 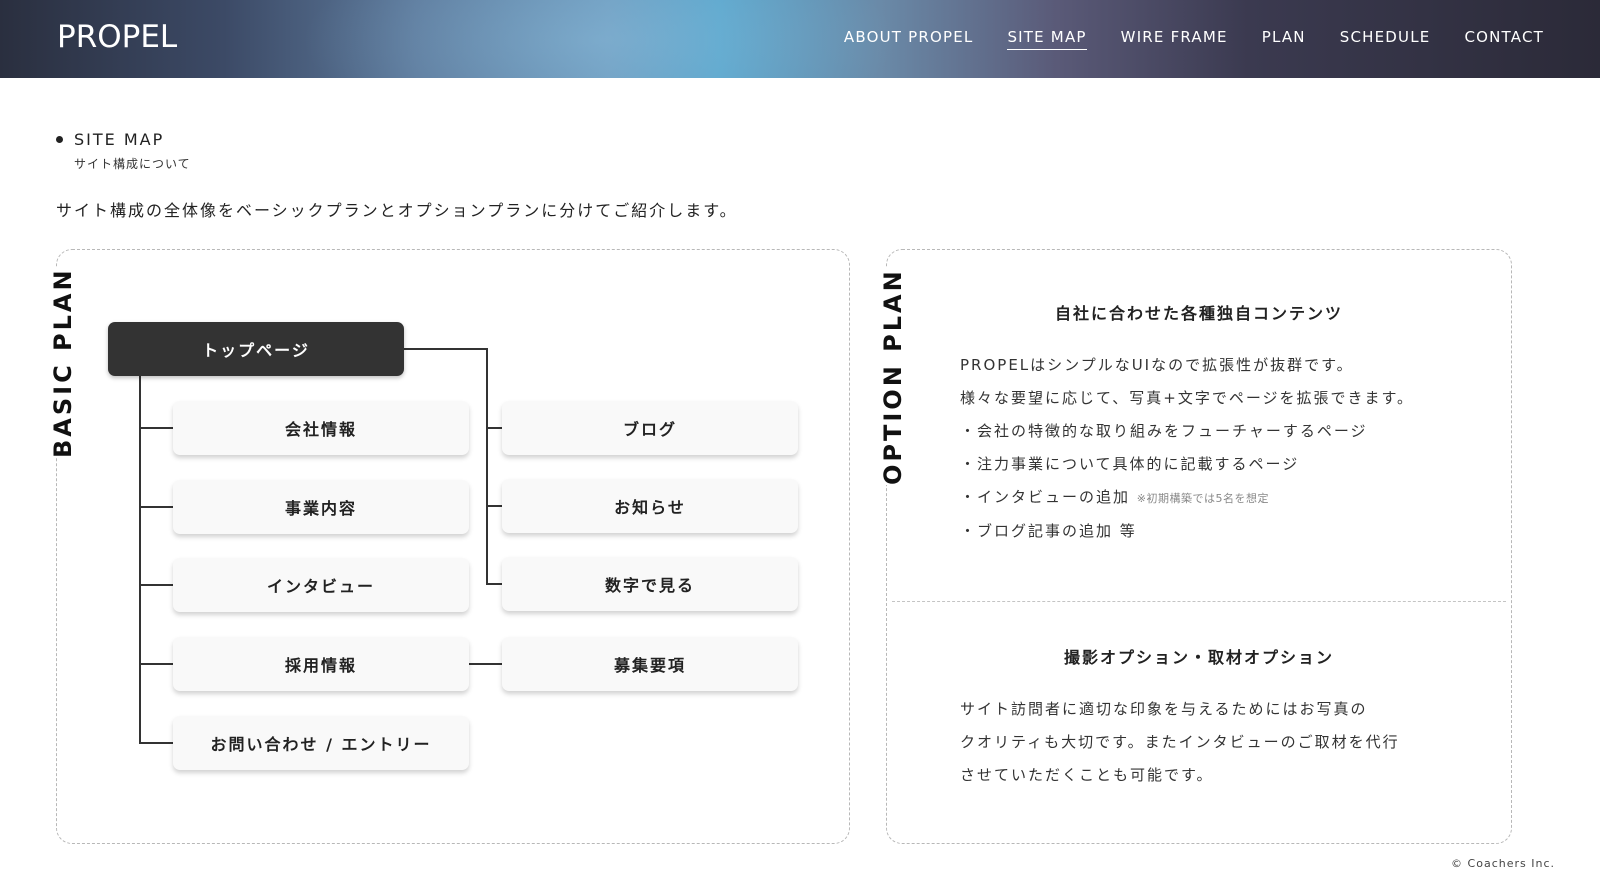 What do you see at coordinates (1164, 431) in the screenshot?
I see `option-line: ・会社の特徴的な取り組みをフューチャーするページ` at bounding box center [1164, 431].